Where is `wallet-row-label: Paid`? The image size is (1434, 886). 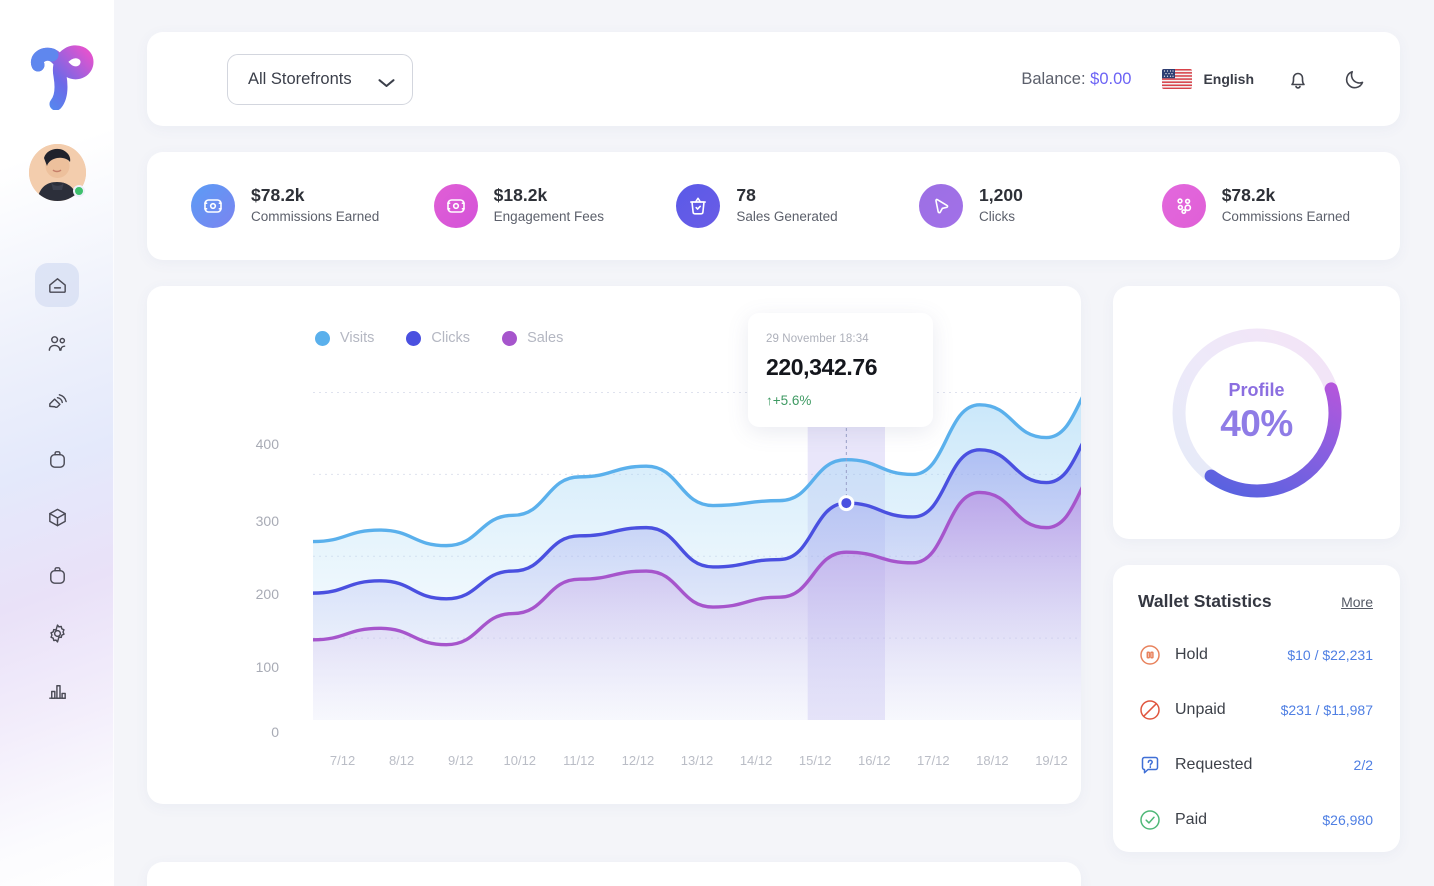 wallet-row-label: Paid is located at coordinates (1191, 819).